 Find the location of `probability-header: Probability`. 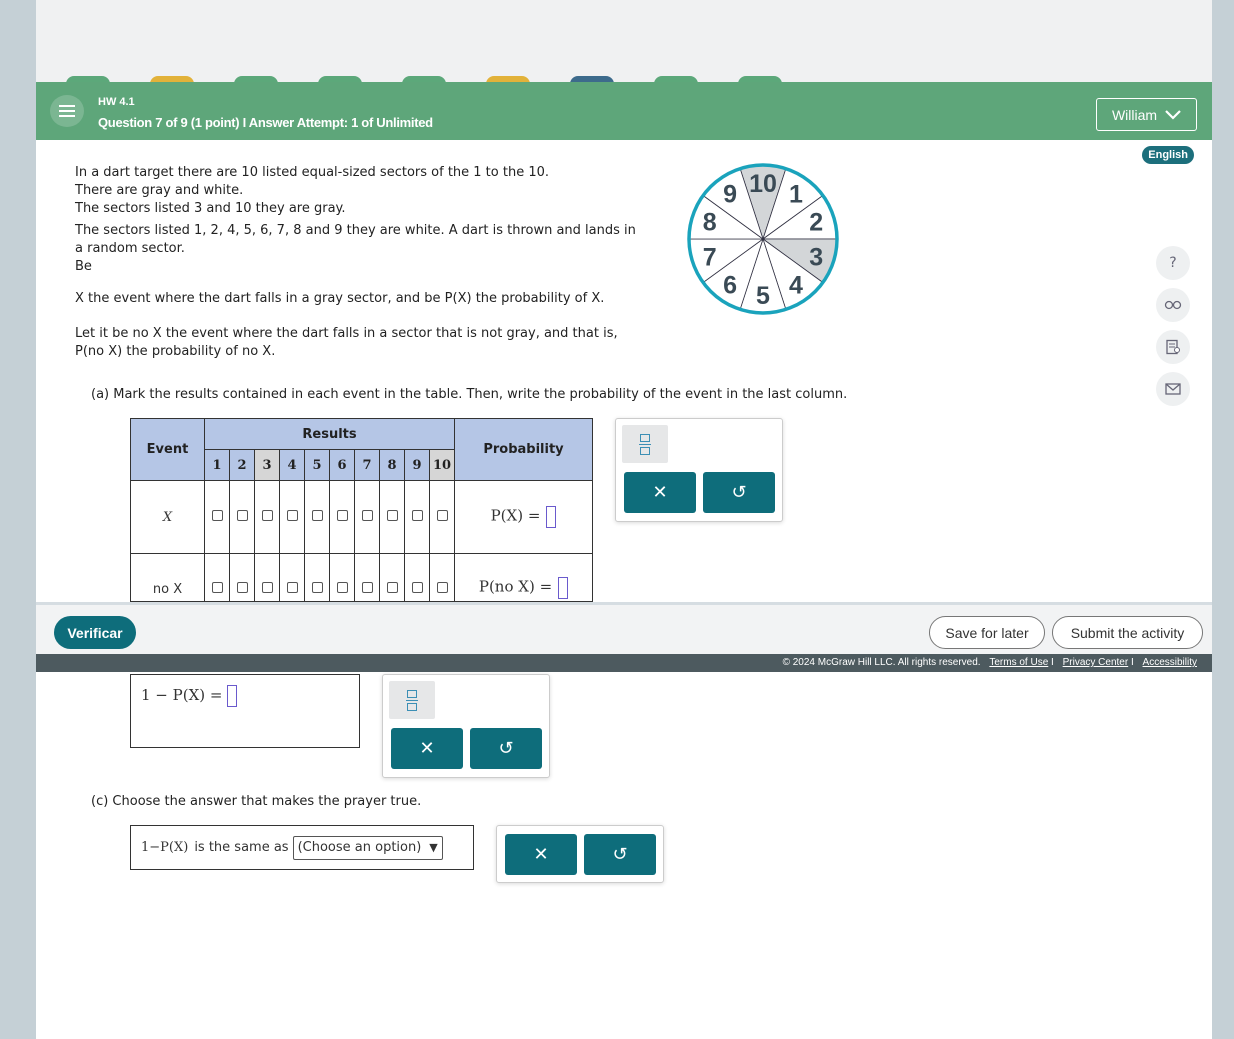

probability-header: Probability is located at coordinates (523, 449).